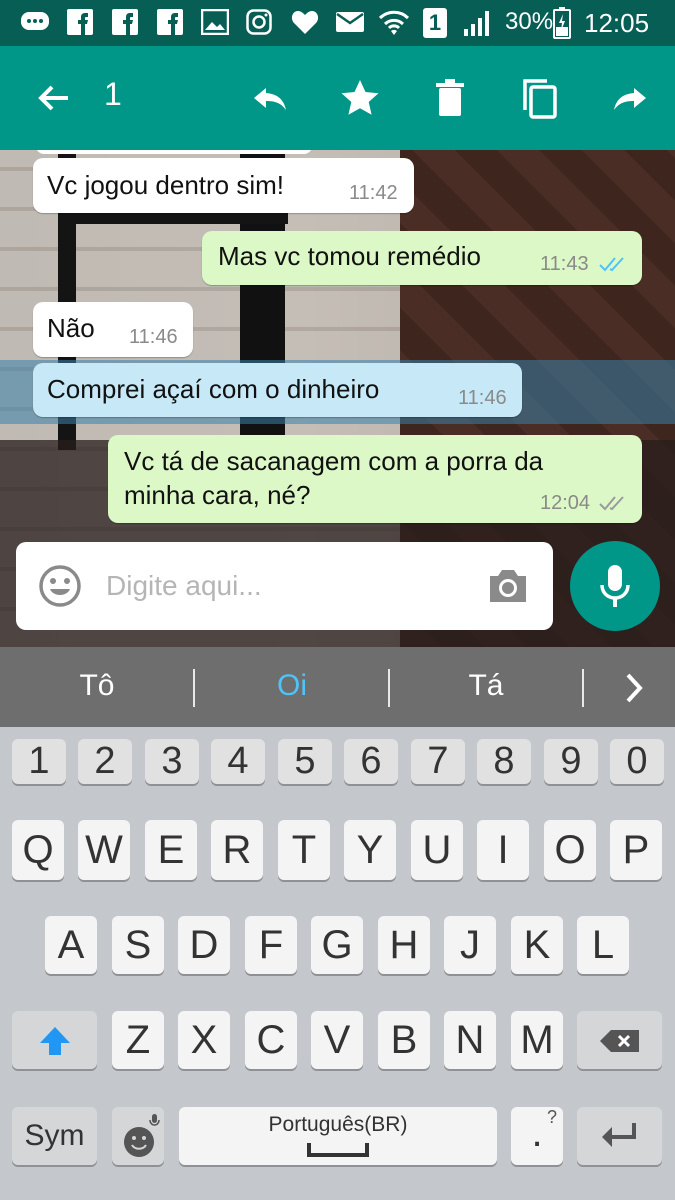 The width and height of the screenshot is (675, 1200). I want to click on message-text: Comprei açaí com o dinheiro, so click(213, 389).